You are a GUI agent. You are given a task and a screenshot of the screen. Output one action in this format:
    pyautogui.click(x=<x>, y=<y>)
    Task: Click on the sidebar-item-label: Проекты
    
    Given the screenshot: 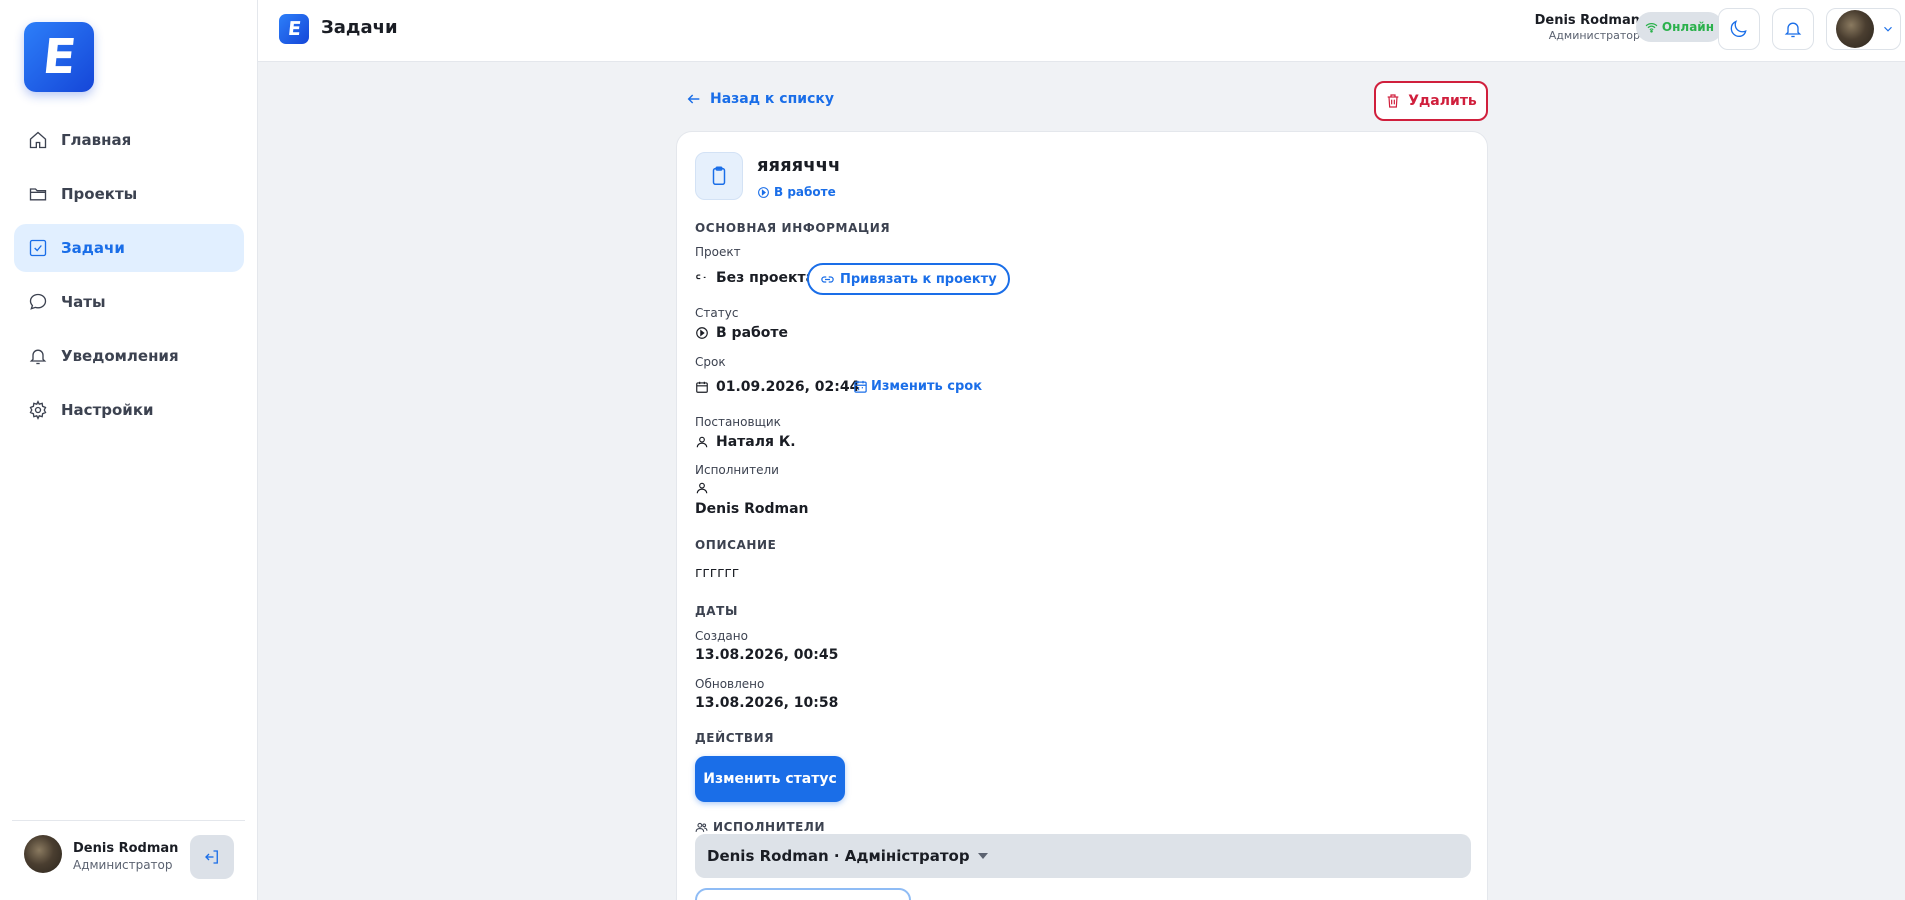 What is the action you would take?
    pyautogui.click(x=99, y=194)
    